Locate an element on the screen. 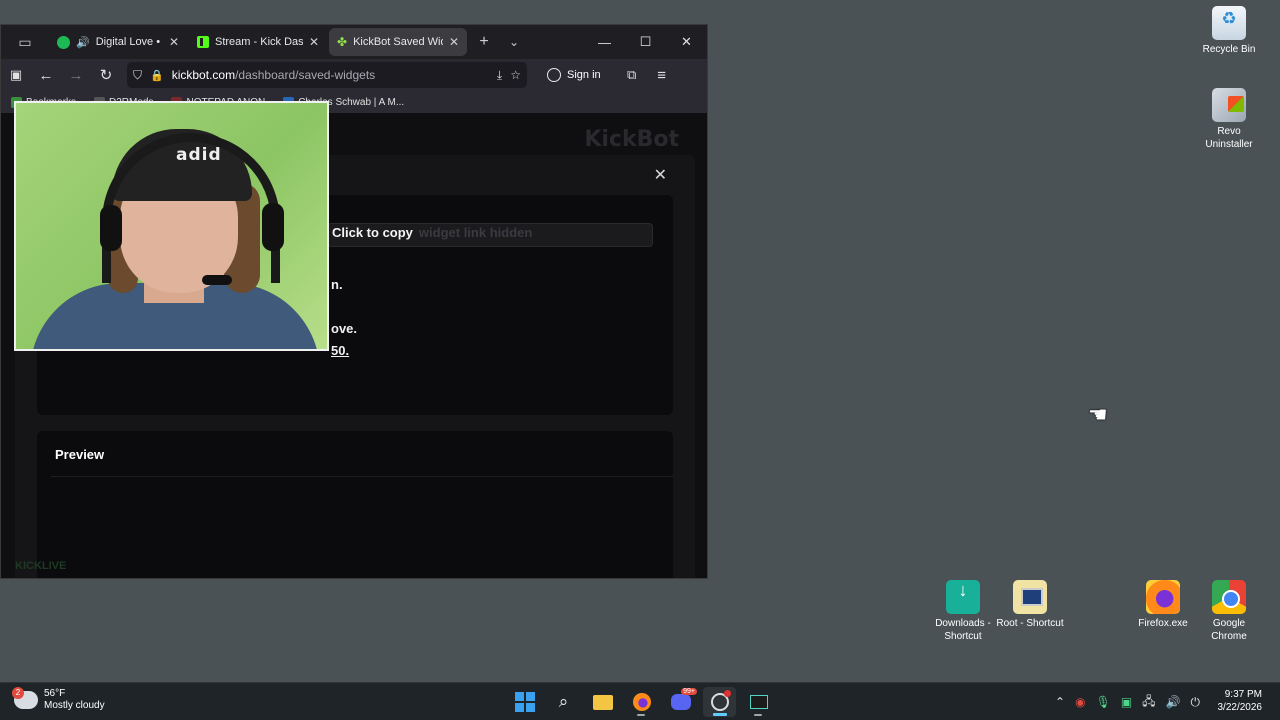 Image resolution: width=1280 pixels, height=720 pixels. desktop-icon-chrome: Google Chrome is located at coordinates (1229, 611).